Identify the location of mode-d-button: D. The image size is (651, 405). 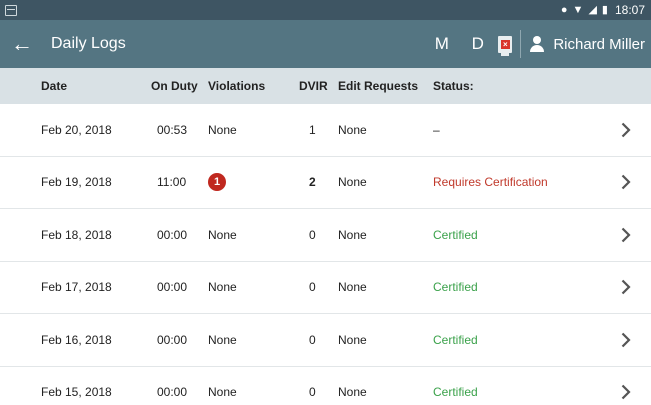
(477, 44).